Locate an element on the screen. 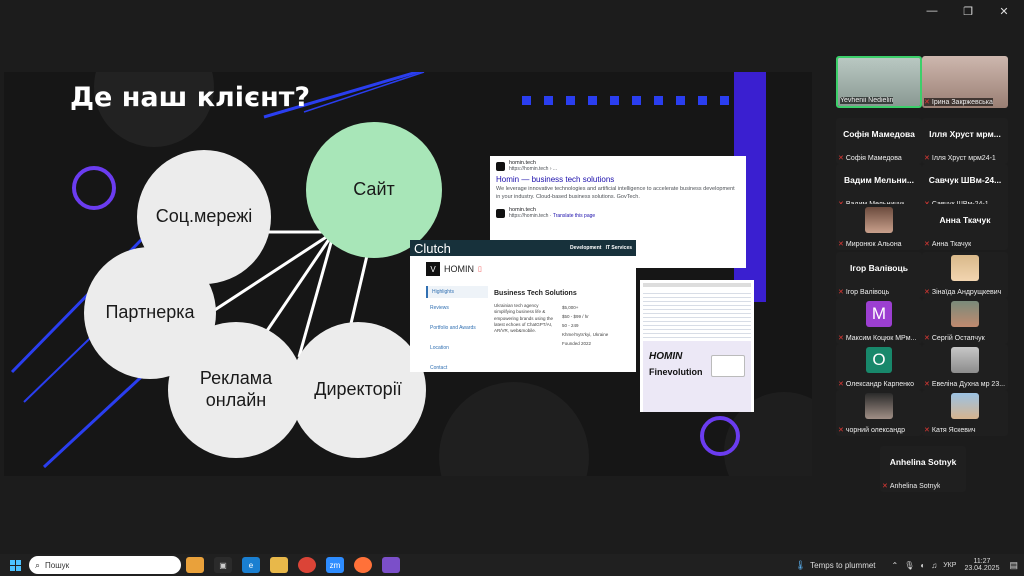 The height and width of the screenshot is (576, 1024). participant-tile: Ілля Хруст мрм... ✕ Ілля Хруст мрм24-1 is located at coordinates (965, 141).